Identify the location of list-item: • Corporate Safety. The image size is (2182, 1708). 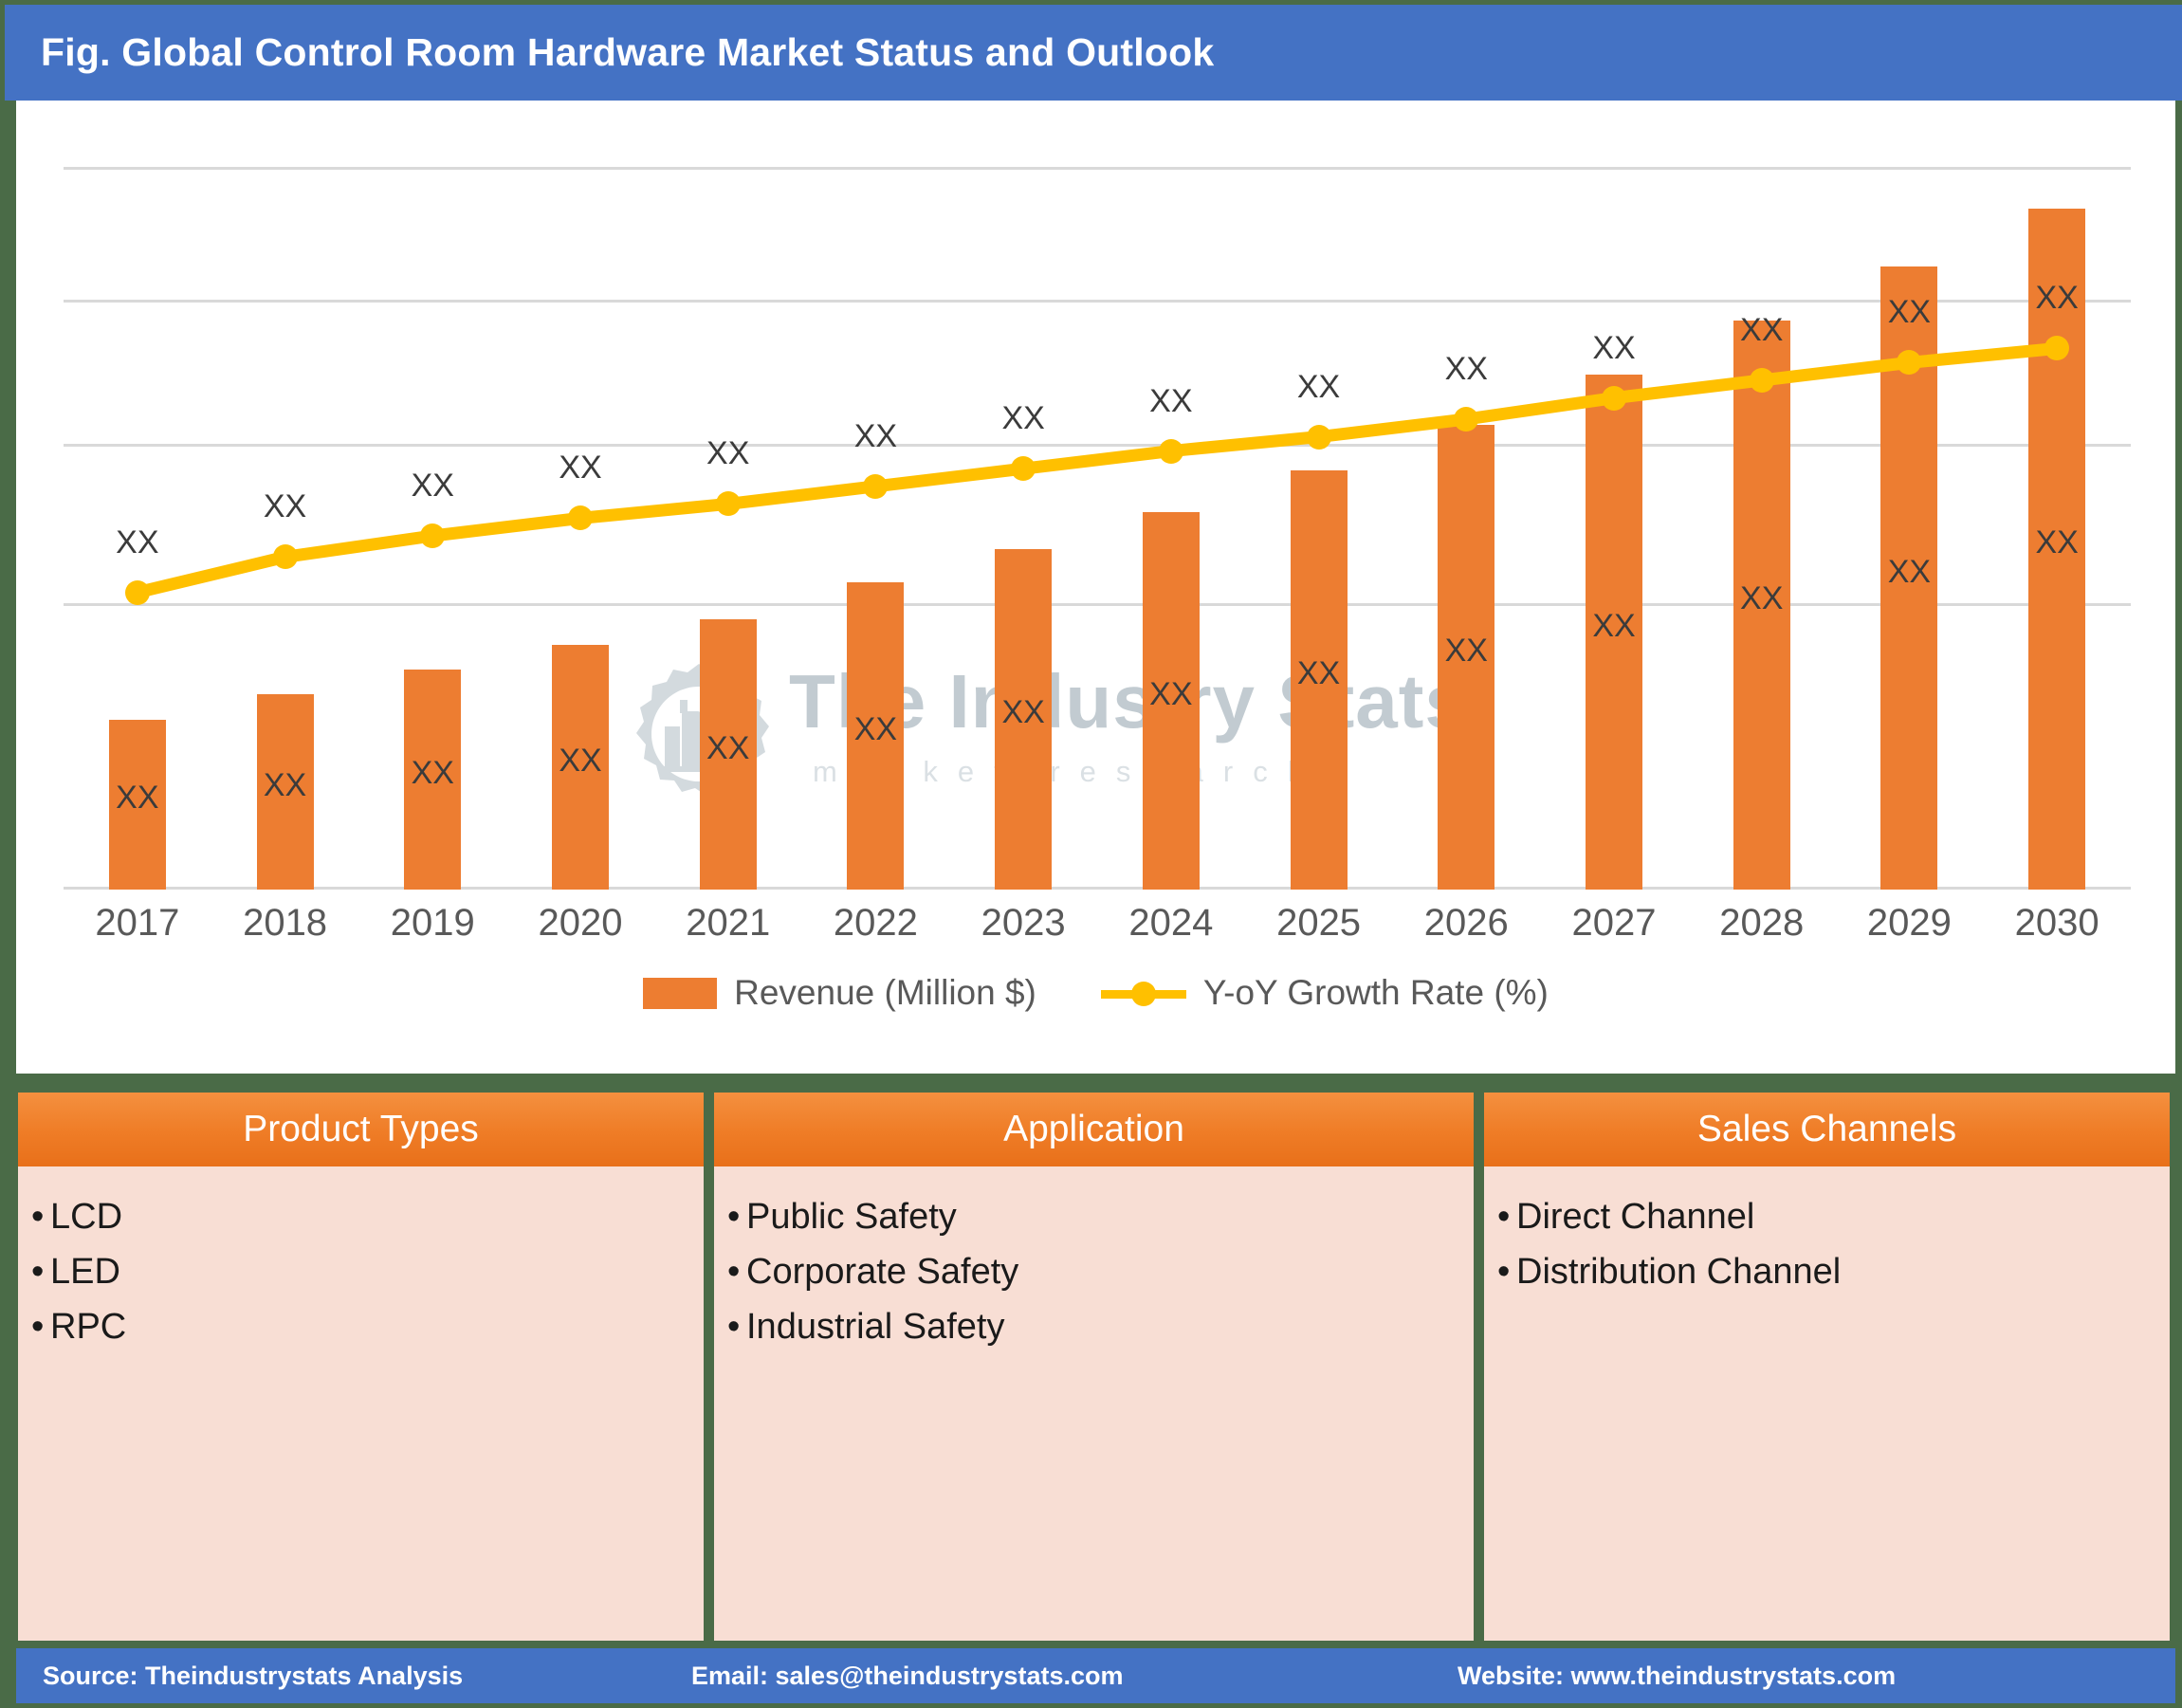
(1101, 1271).